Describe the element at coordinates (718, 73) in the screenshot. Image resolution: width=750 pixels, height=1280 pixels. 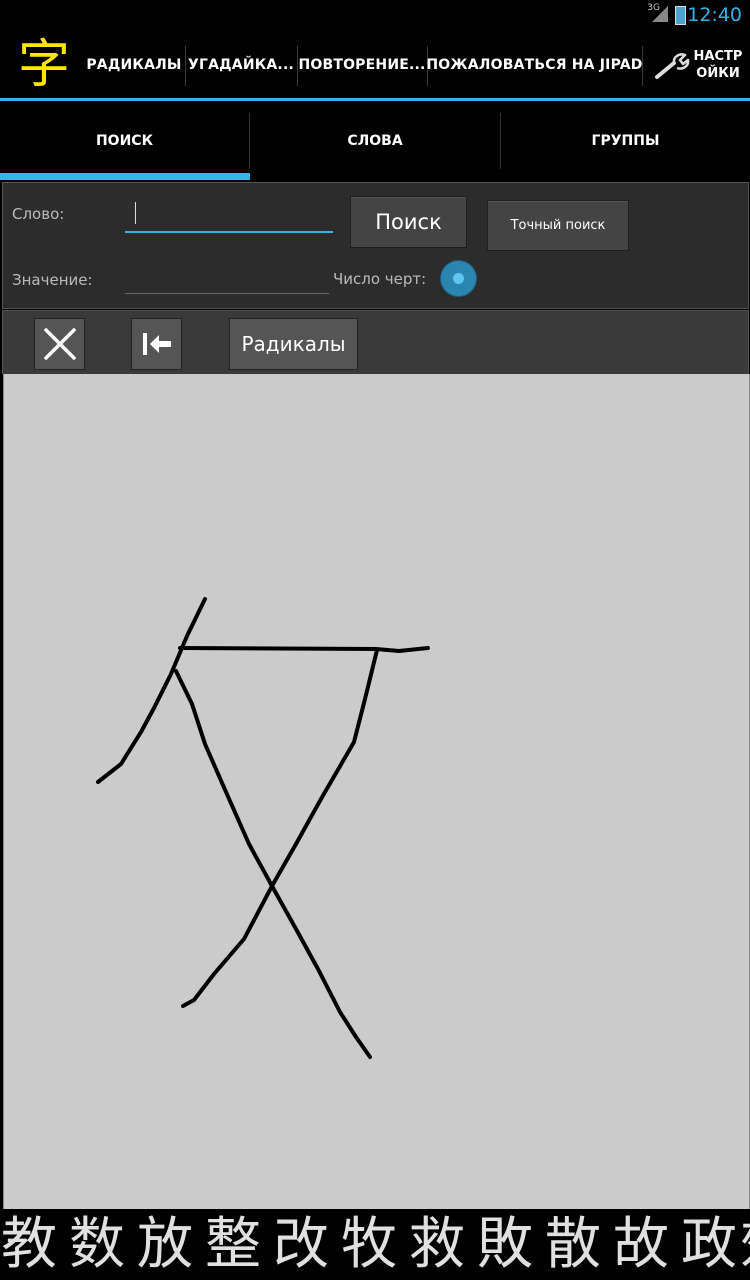
I see `settings-label-line2: ОЙКИ` at that location.